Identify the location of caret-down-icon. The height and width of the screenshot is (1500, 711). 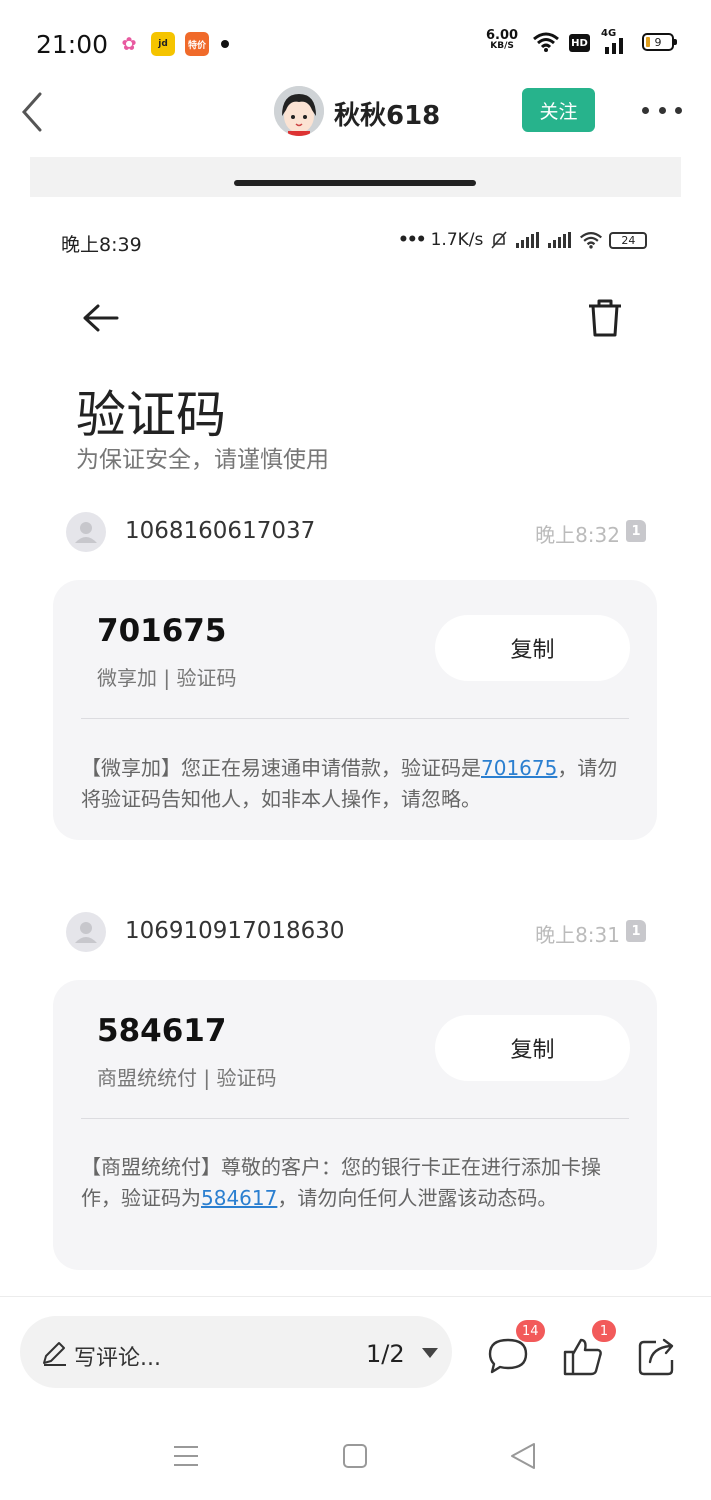
(430, 1353).